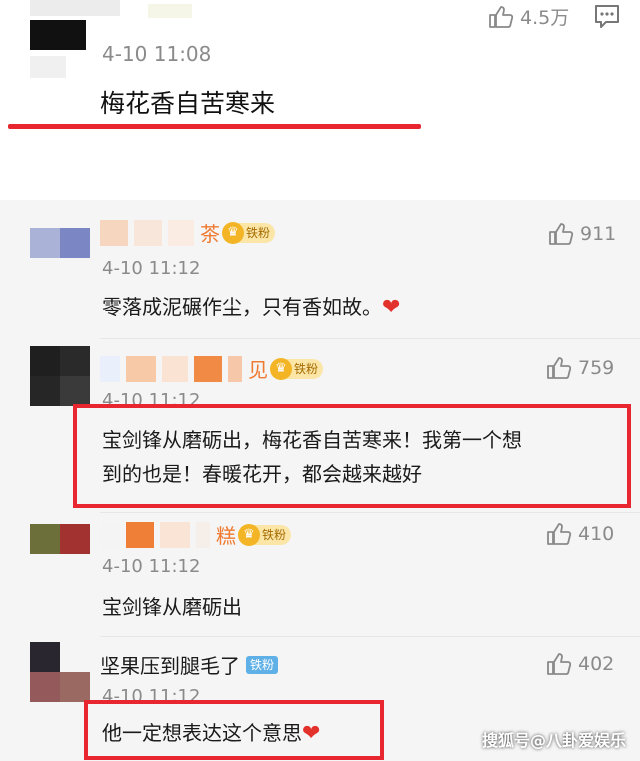 The height and width of the screenshot is (761, 640). What do you see at coordinates (596, 368) in the screenshot?
I see `like-count: 759` at bounding box center [596, 368].